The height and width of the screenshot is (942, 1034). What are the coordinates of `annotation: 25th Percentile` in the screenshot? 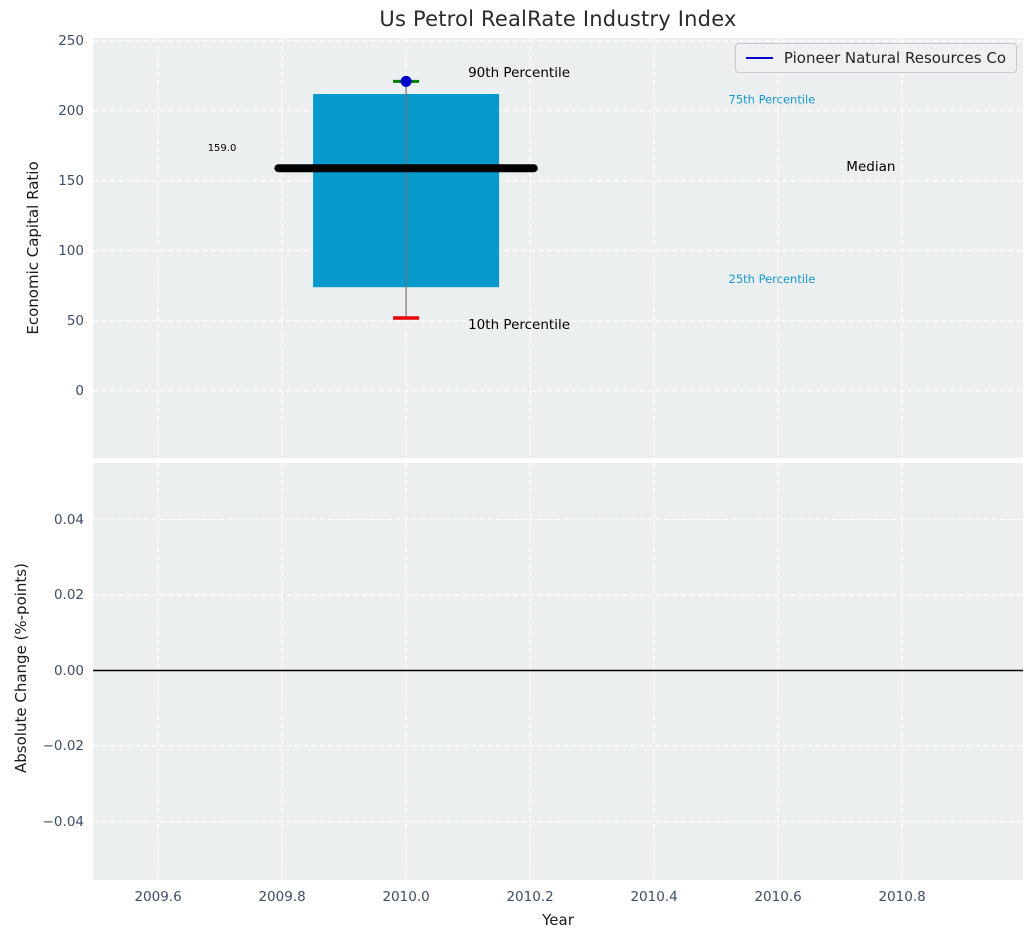 It's located at (772, 279).